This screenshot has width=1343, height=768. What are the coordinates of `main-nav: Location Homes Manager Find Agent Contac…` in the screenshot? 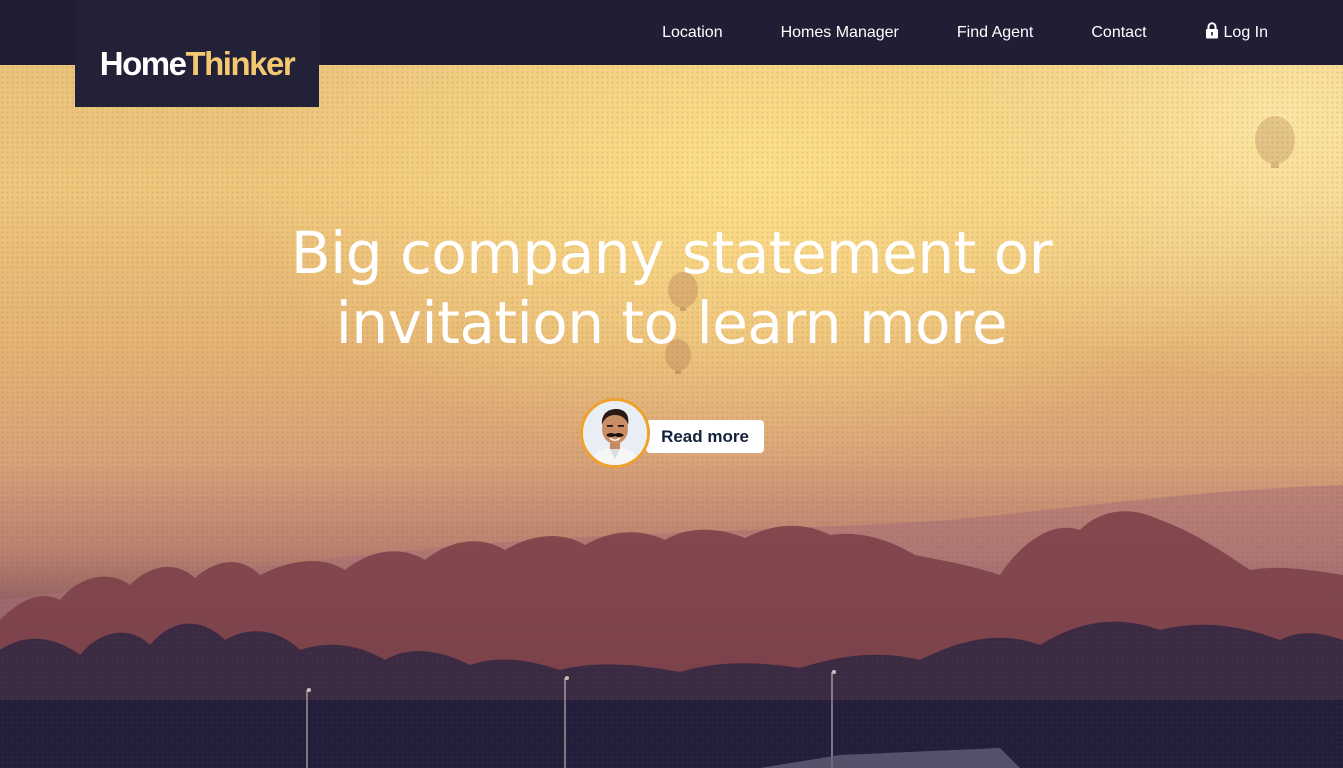 It's located at (936, 32).